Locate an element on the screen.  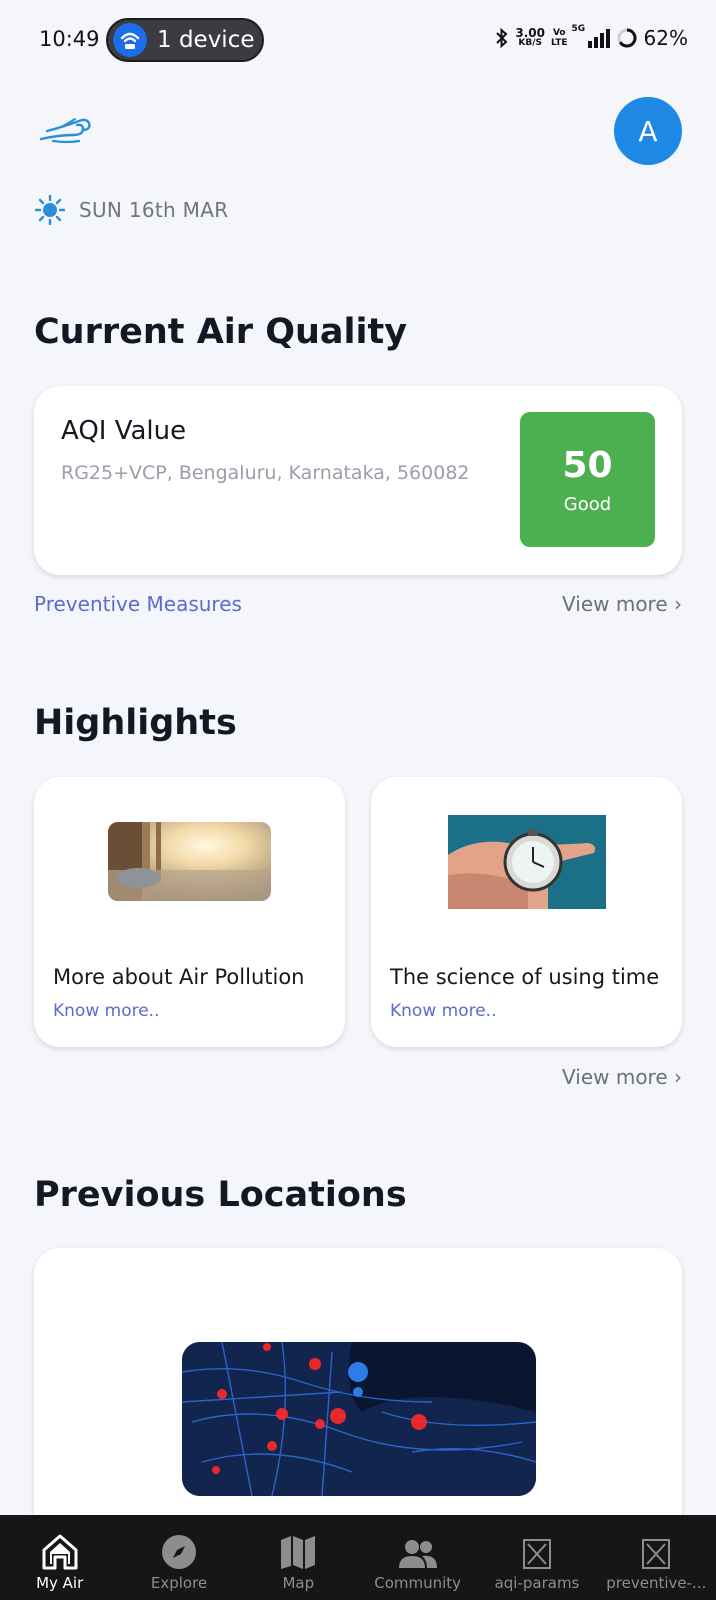
nav-item-map: Map is located at coordinates (298, 1557).